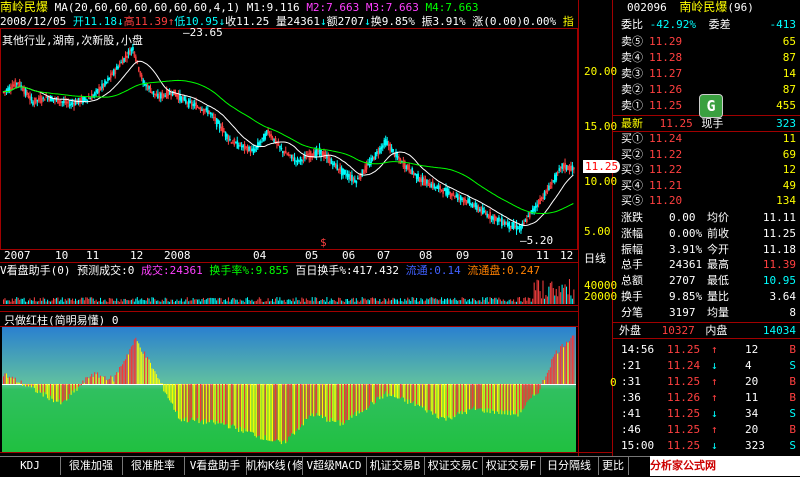 This screenshot has width=800, height=477. I want to click on stock-suffix: (96), so click(740, 7).